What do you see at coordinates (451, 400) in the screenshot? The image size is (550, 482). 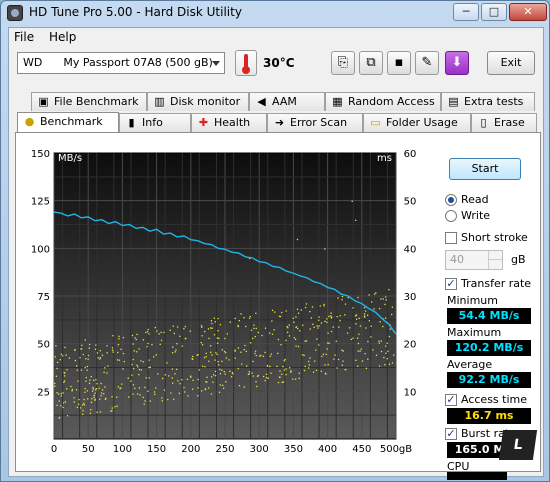 I see `access-time-checkbox: ✓` at bounding box center [451, 400].